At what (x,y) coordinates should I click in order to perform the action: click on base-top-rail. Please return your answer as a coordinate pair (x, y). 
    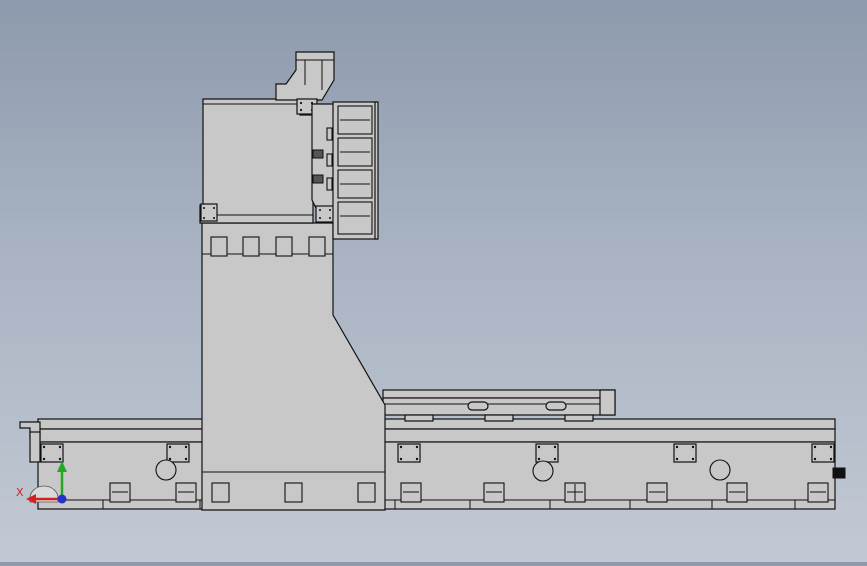
    Looking at the image, I should click on (436, 424).